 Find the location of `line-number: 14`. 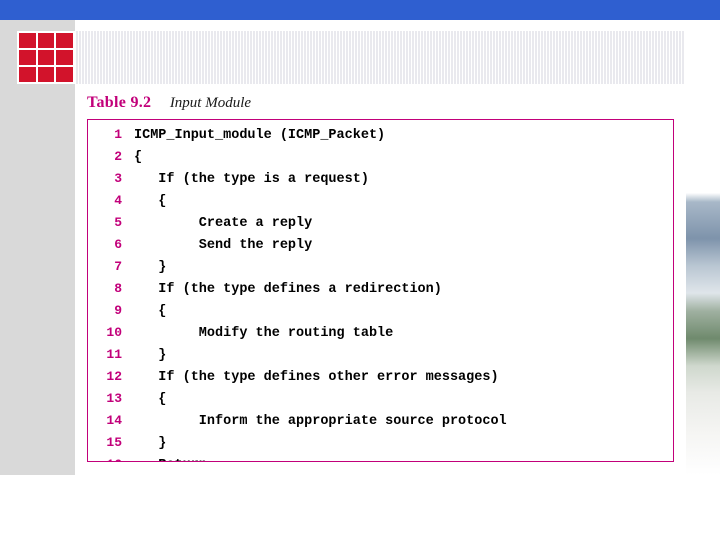

line-number: 14 is located at coordinates (114, 420).